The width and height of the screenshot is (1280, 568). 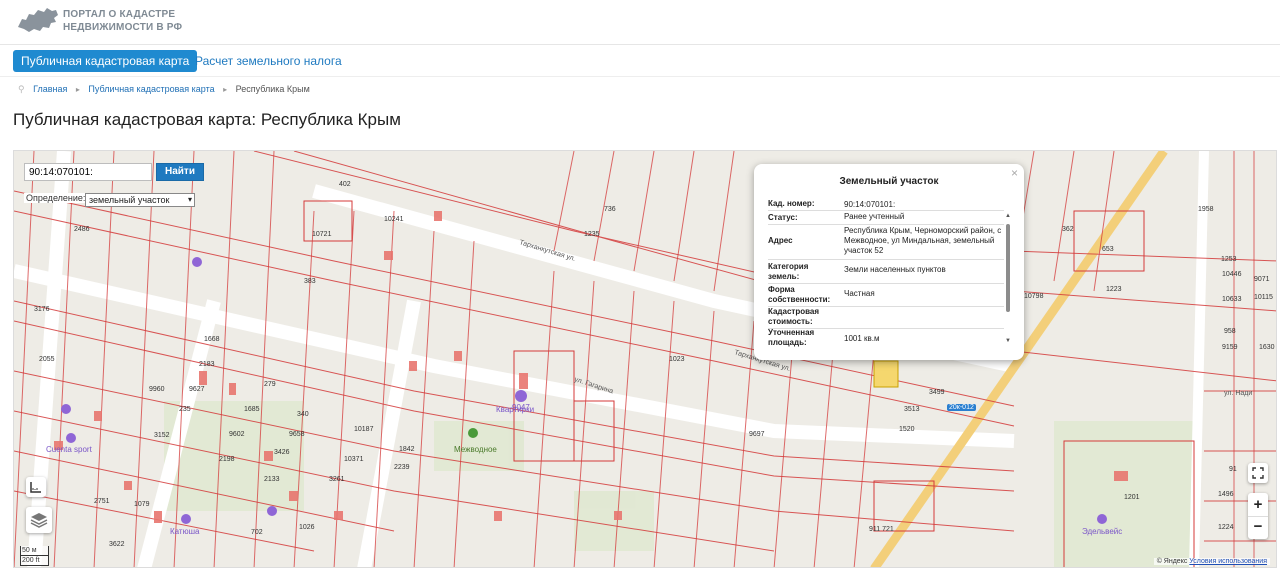 I want to click on zoom-out-button: −, so click(x=1258, y=528).